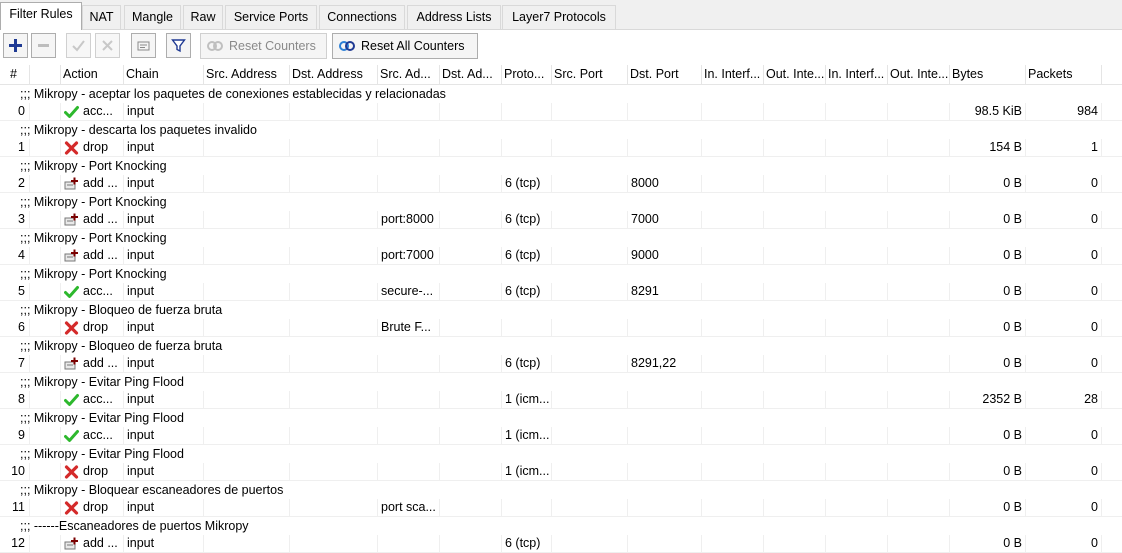  I want to click on enable-button, so click(78, 45).